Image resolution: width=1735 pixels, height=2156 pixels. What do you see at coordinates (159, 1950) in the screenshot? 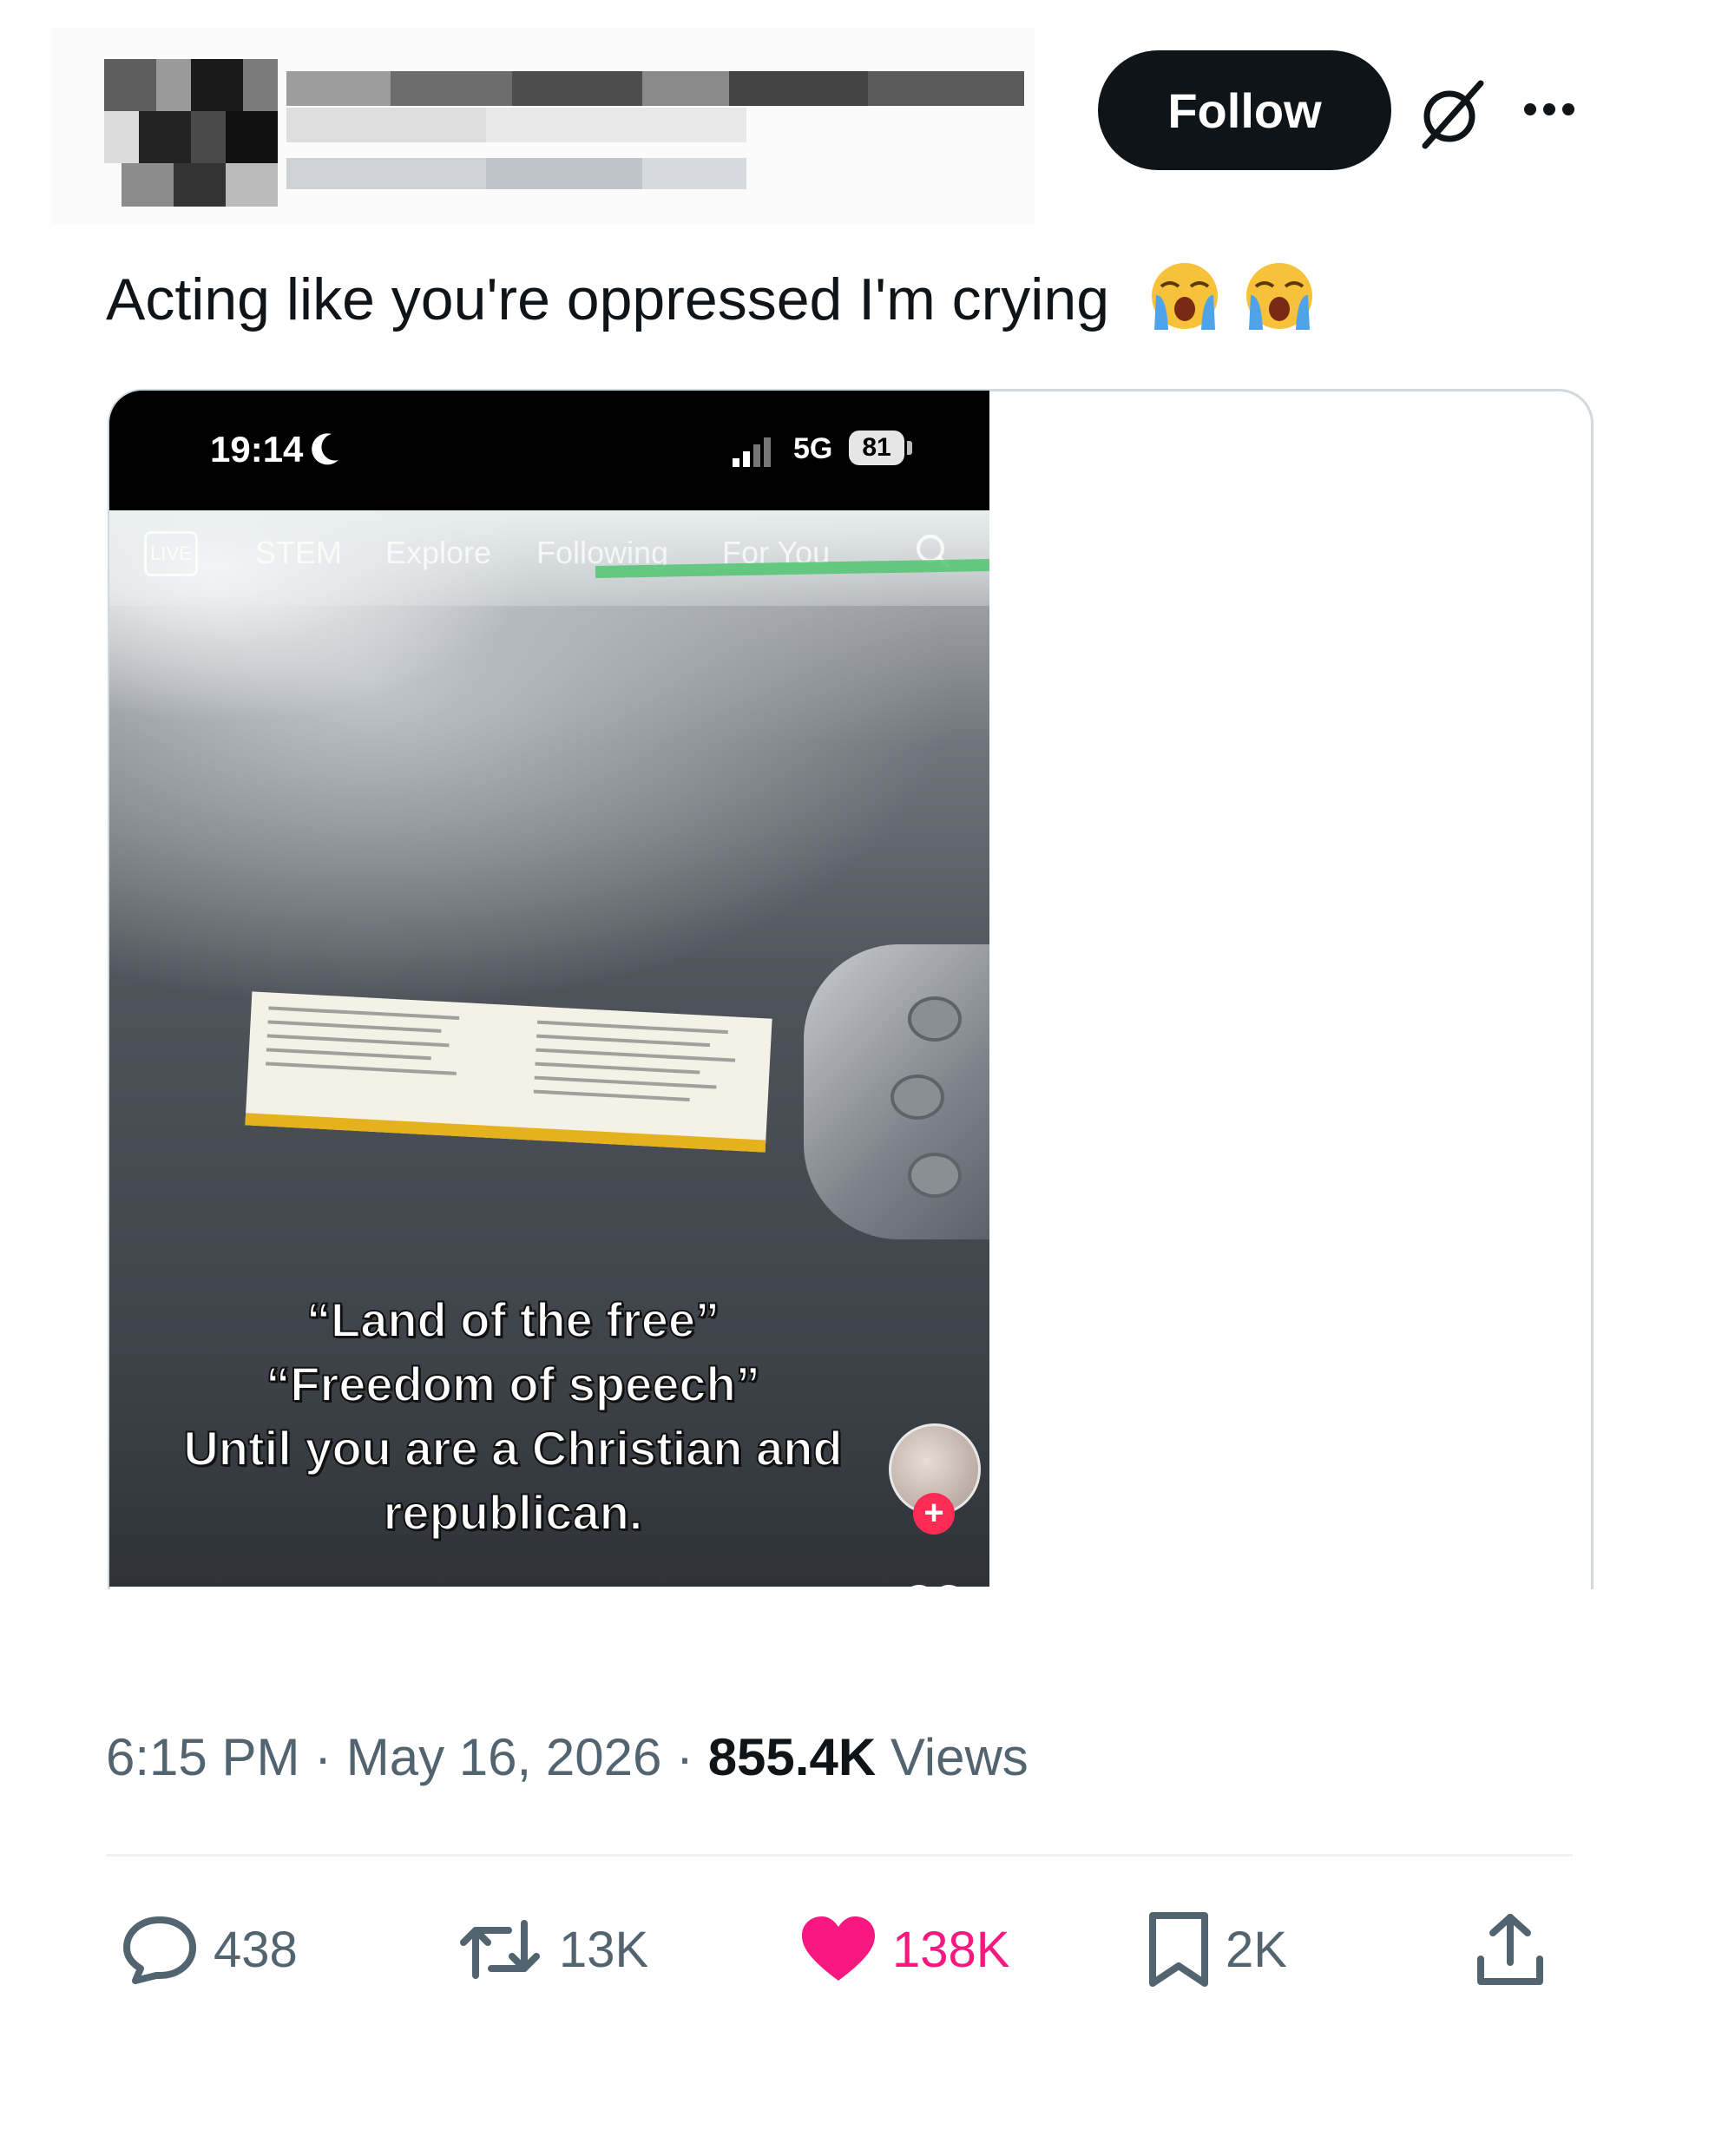
I see `reply-icon` at bounding box center [159, 1950].